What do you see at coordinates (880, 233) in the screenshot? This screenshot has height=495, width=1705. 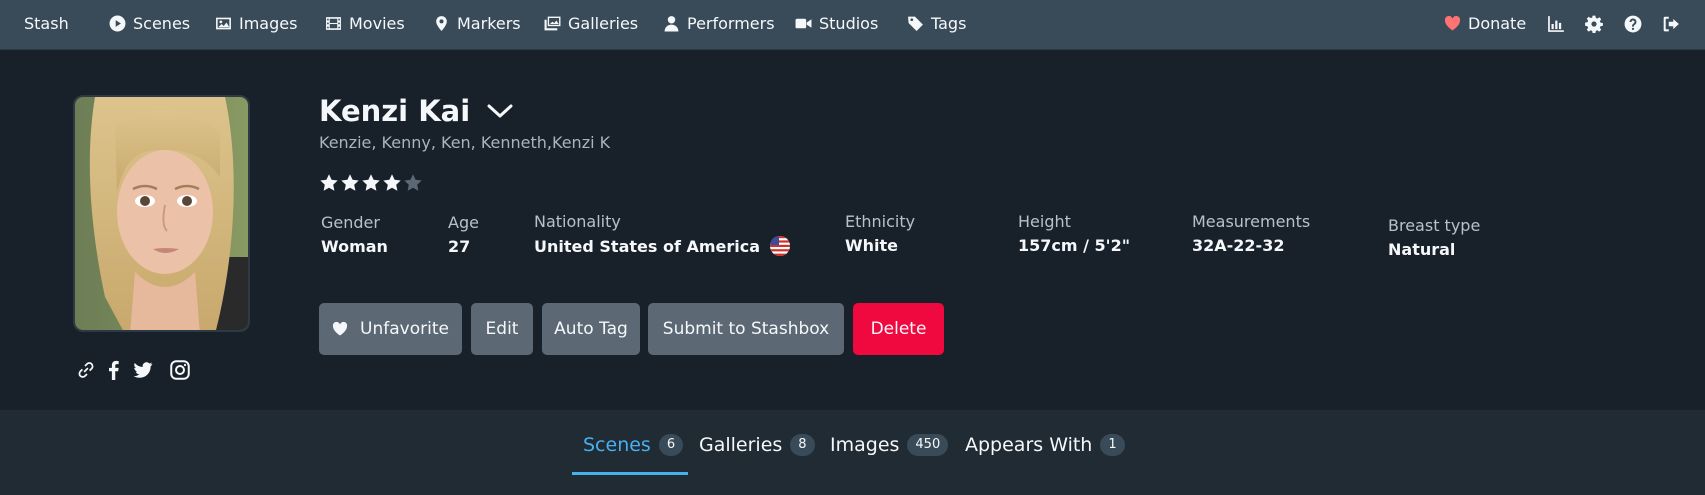 I see `detail-ethnicity: Ethnicity White` at bounding box center [880, 233].